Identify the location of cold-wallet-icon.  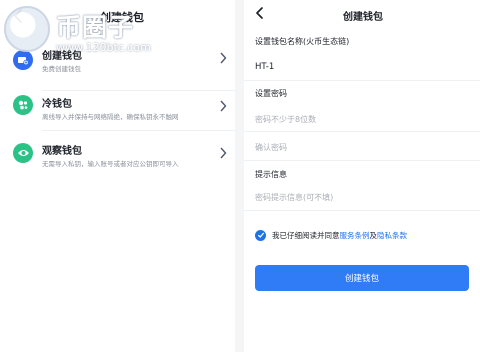
(23, 105).